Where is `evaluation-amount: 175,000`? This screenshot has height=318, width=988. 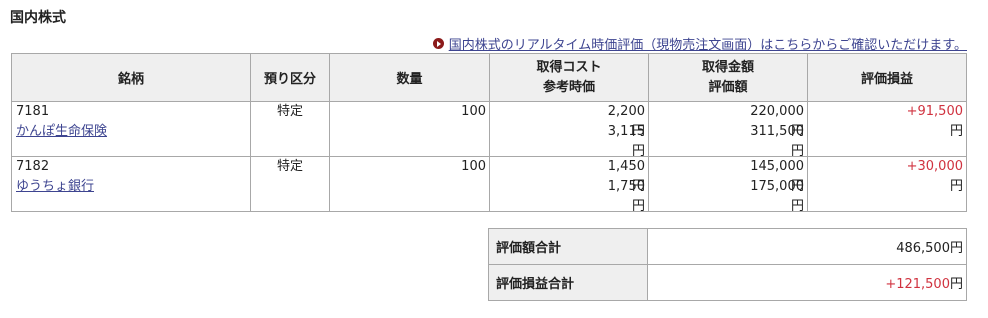
evaluation-amount: 175,000 is located at coordinates (777, 186).